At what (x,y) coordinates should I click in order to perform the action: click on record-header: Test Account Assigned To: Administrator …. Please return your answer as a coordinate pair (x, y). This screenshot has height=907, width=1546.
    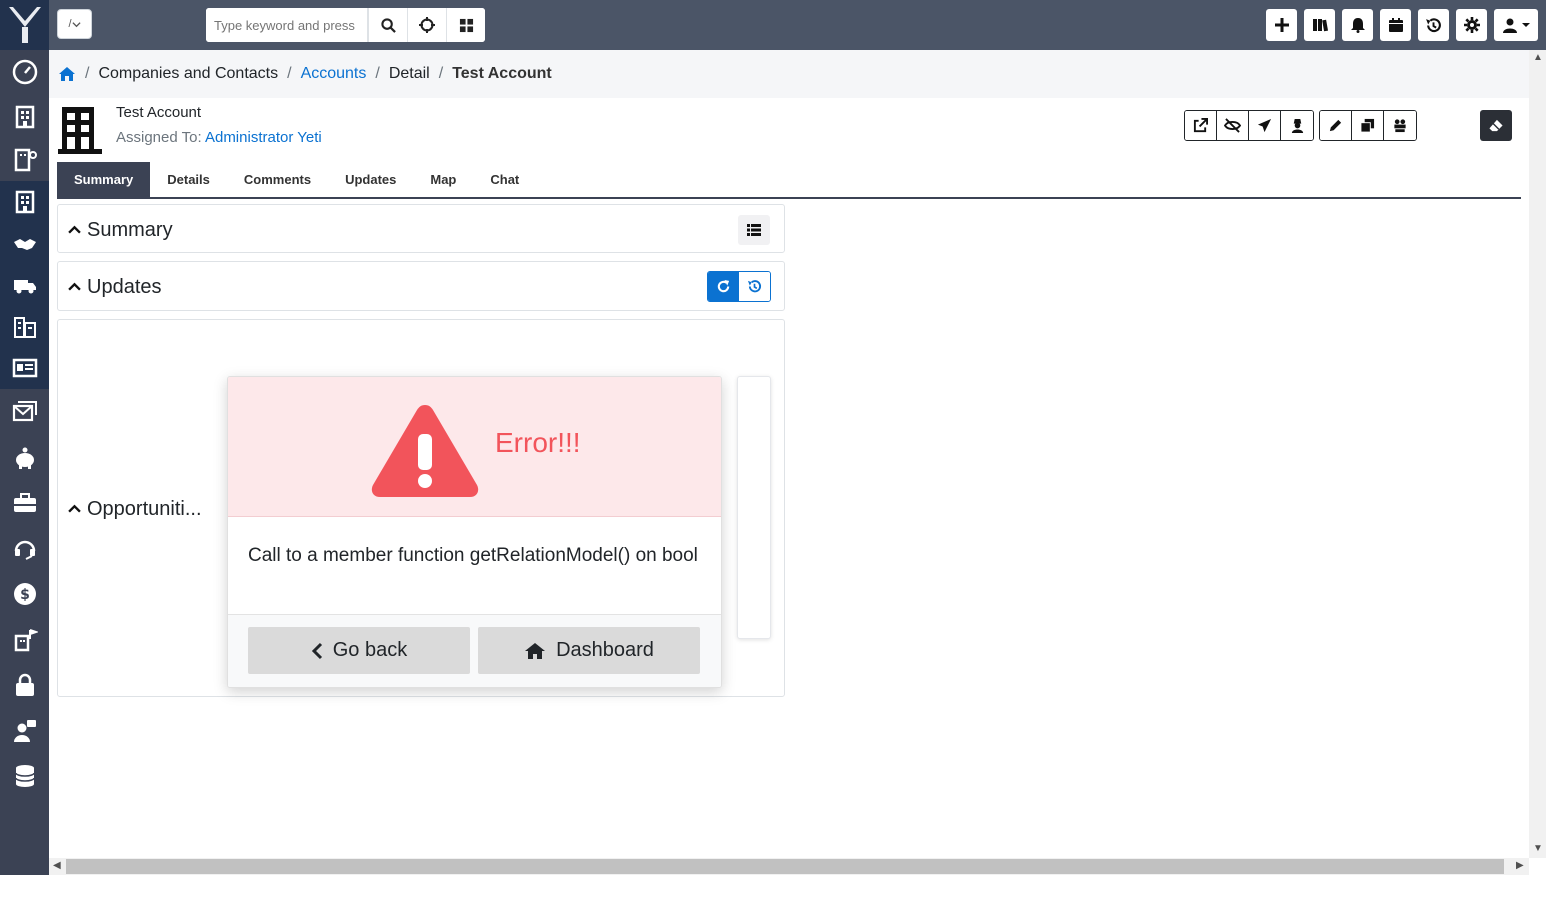
    Looking at the image, I should click on (190, 131).